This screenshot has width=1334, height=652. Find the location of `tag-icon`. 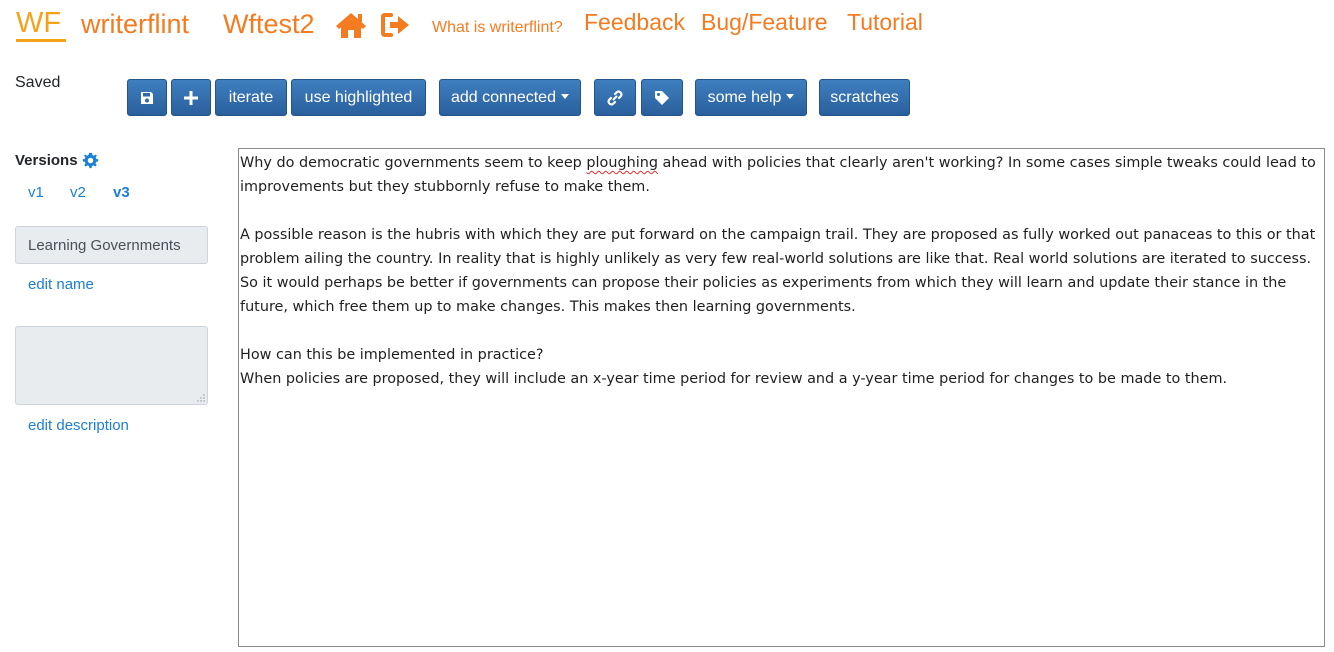

tag-icon is located at coordinates (662, 97).